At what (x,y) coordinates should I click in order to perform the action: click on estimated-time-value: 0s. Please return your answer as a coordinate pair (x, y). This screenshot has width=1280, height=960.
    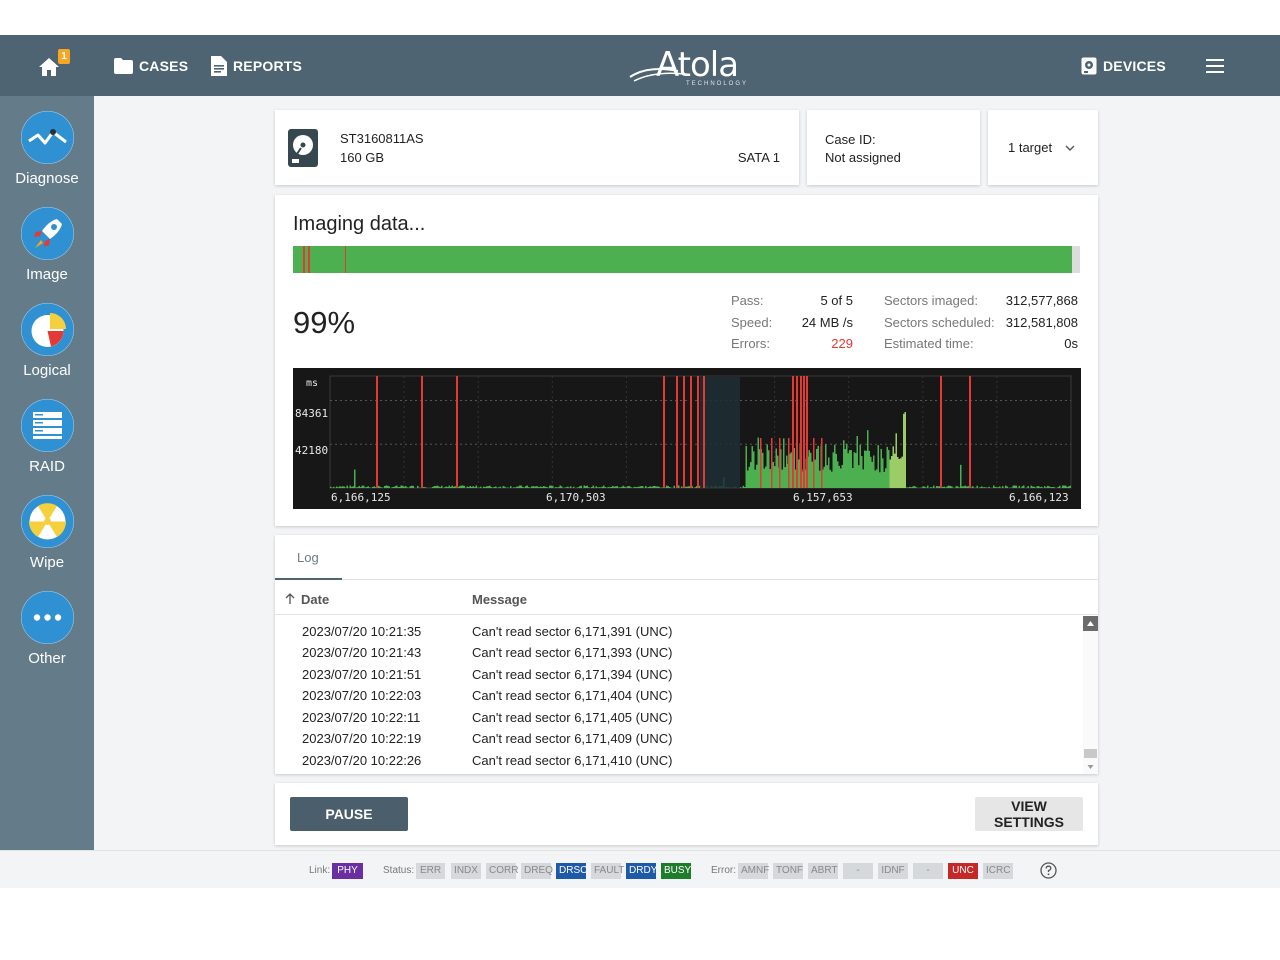
    Looking at the image, I should click on (1071, 343).